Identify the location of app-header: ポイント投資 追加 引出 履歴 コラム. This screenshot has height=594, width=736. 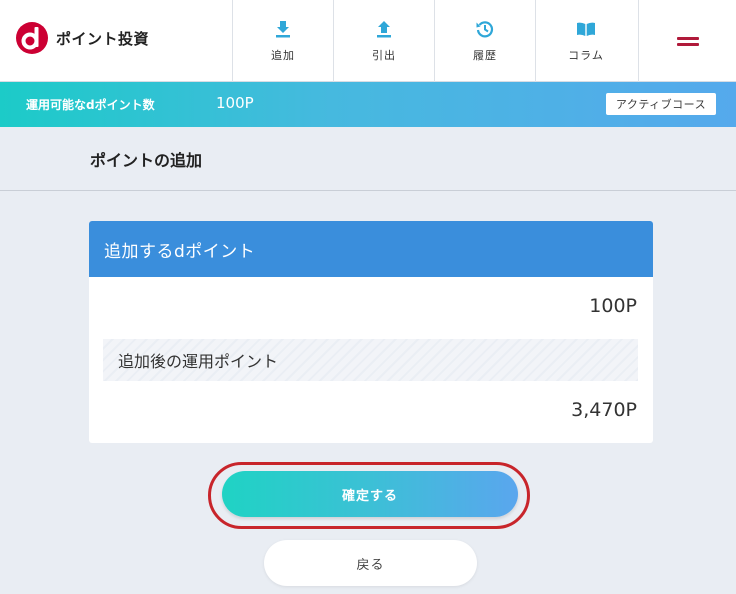
(368, 41).